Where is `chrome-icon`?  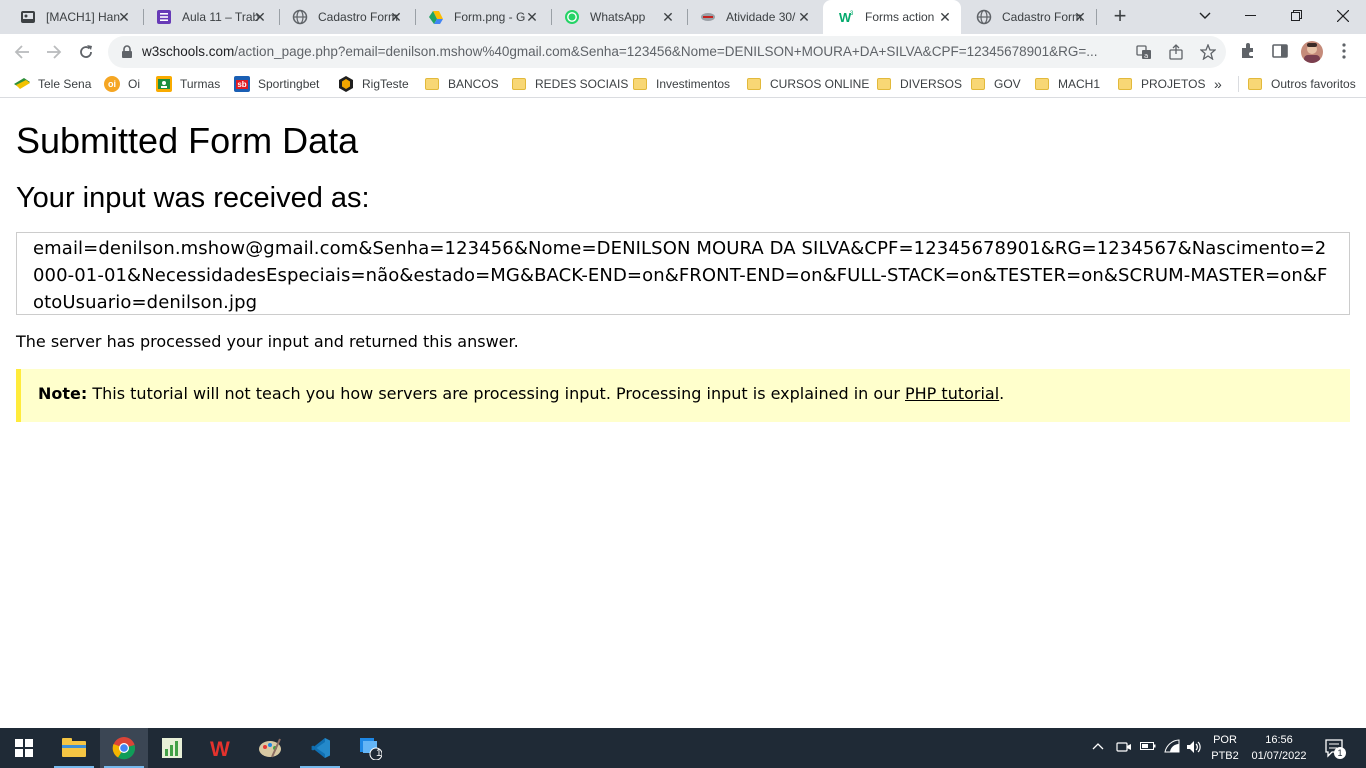
chrome-icon is located at coordinates (124, 748).